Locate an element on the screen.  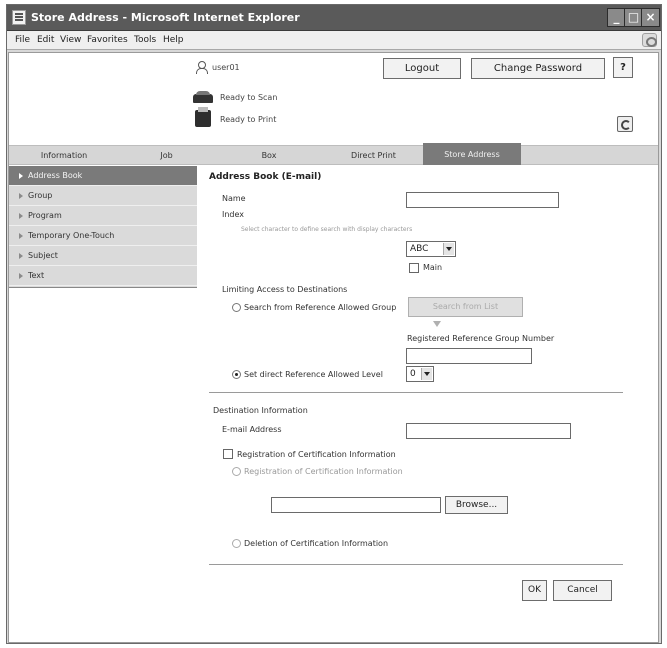
sidebar-item-label: Group is located at coordinates (40, 195).